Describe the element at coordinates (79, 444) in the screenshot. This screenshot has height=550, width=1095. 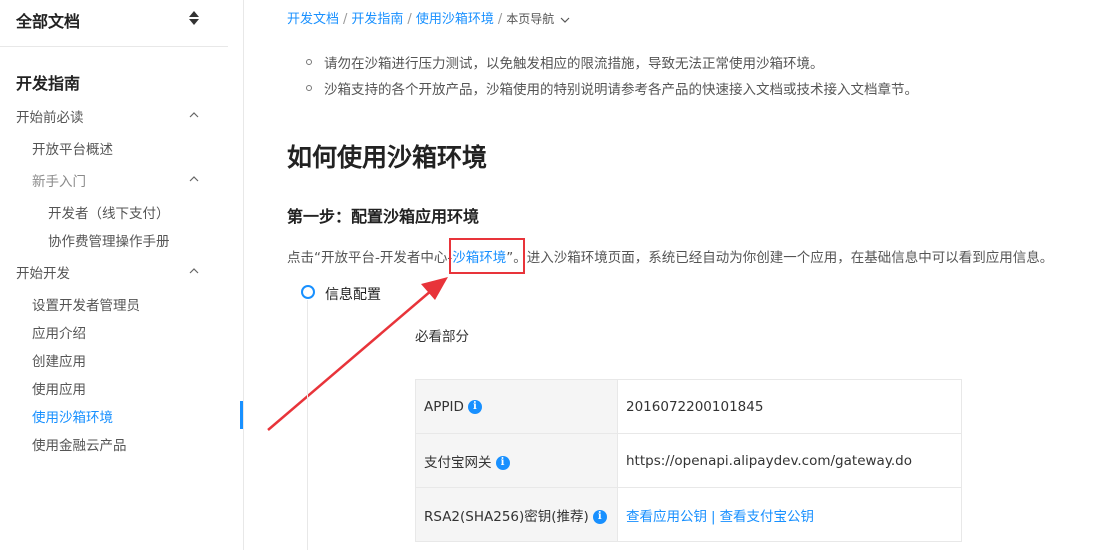
I see `sidebar-item-finance-cloud: 使用金融云产品` at that location.